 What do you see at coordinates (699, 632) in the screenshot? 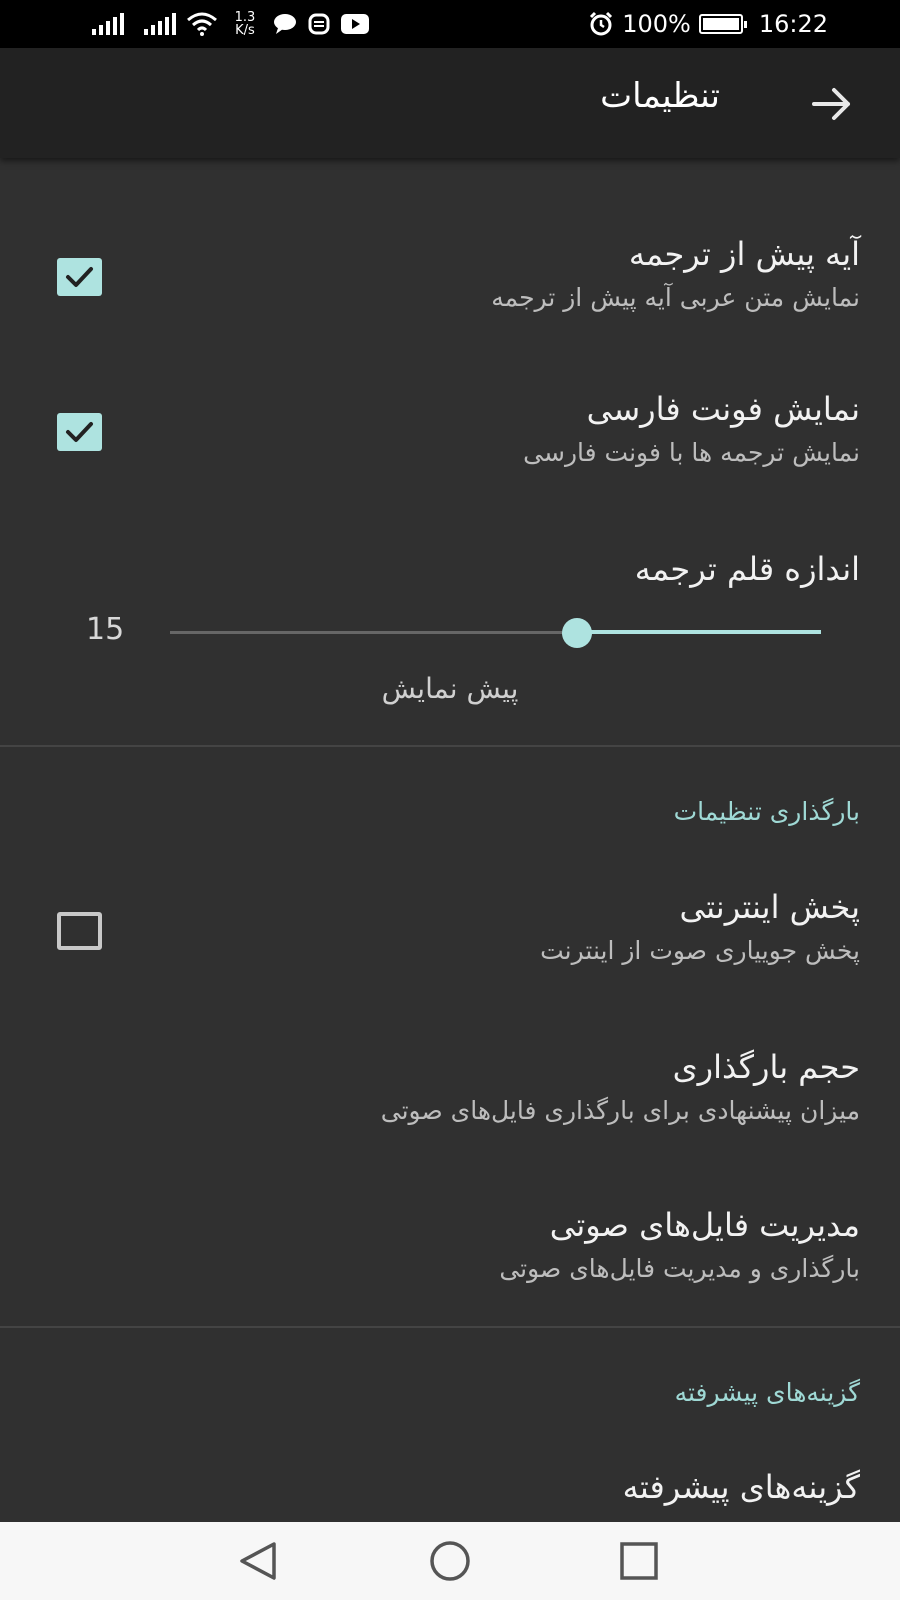
I see `slider-track-active` at bounding box center [699, 632].